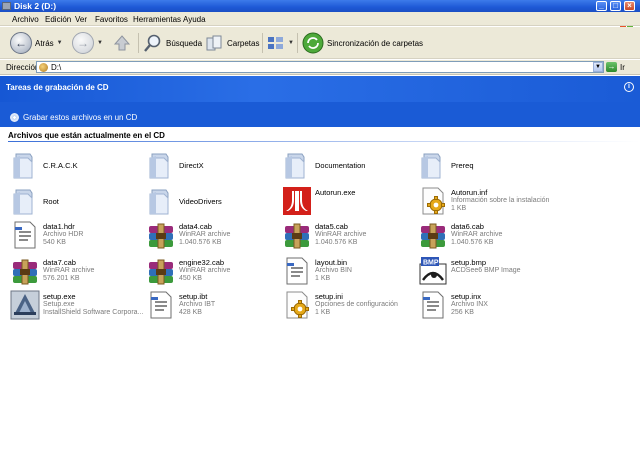 The image size is (640, 461). I want to click on folder-item: Prereq, so click(486, 166).